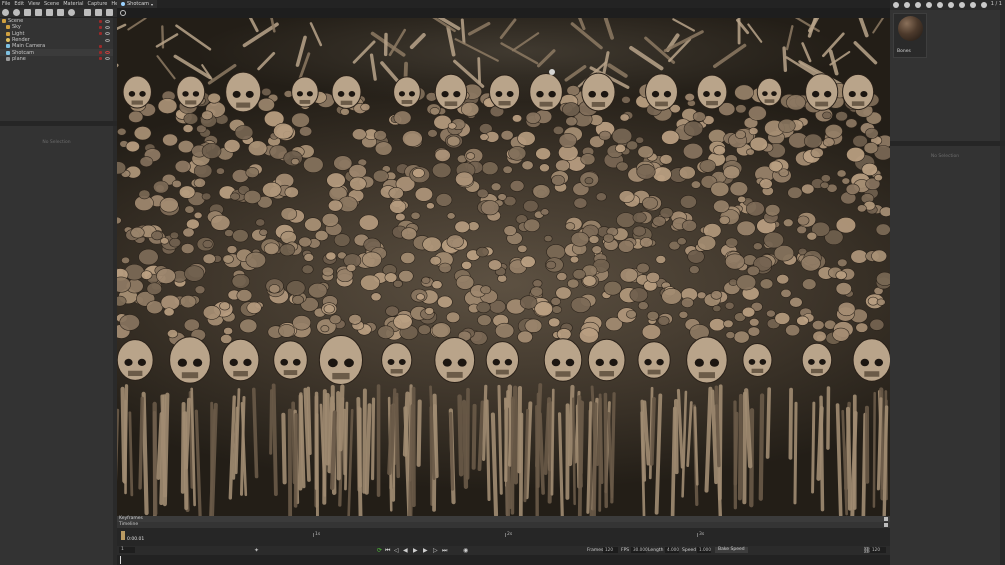 This screenshot has height=565, width=1005. I want to click on step-forward-icon: ▶, so click(425, 550).